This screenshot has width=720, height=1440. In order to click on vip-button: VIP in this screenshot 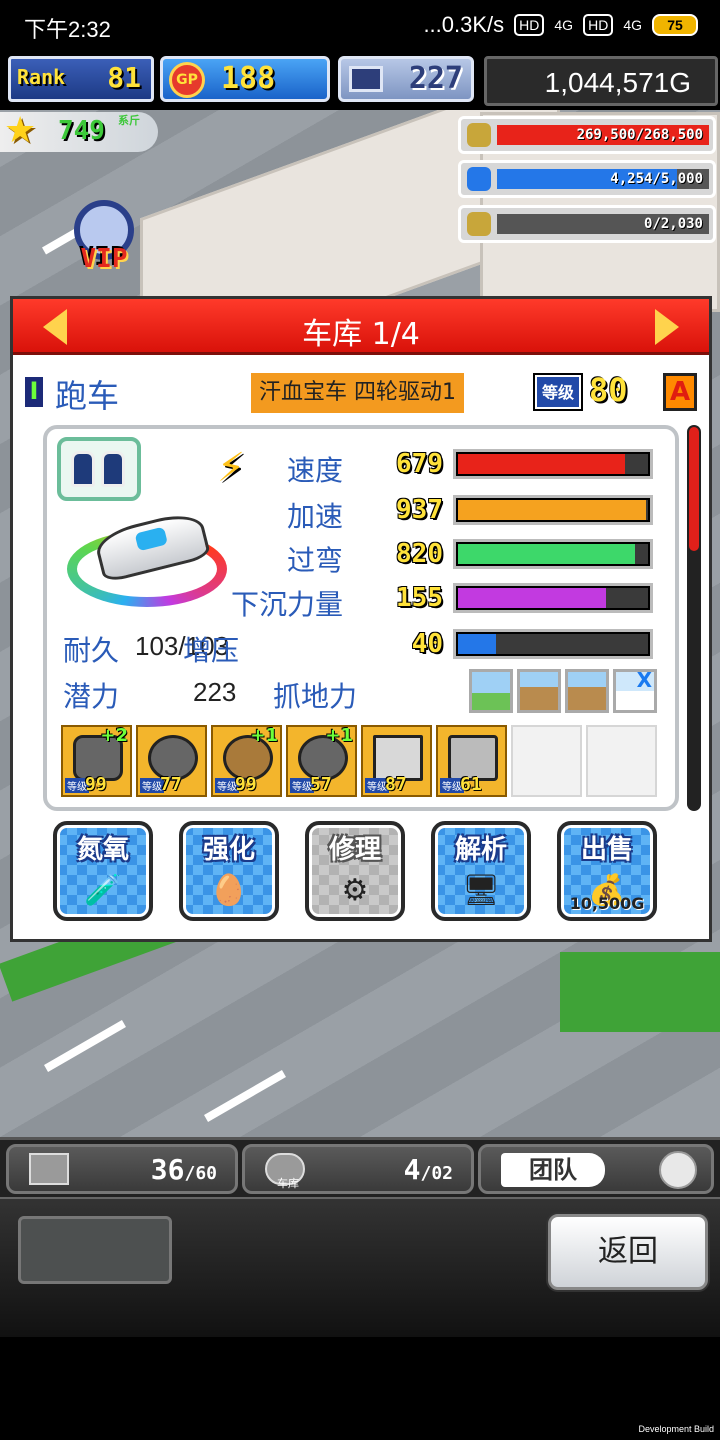, I will do `click(104, 238)`.